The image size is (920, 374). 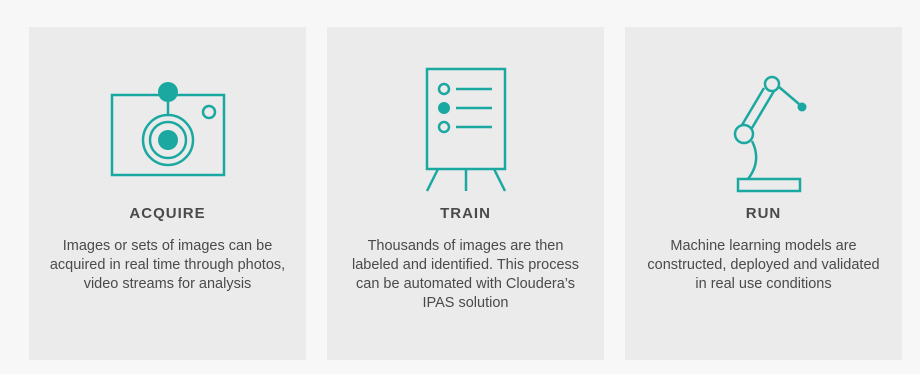 What do you see at coordinates (763, 213) in the screenshot?
I see `card-title: RUN` at bounding box center [763, 213].